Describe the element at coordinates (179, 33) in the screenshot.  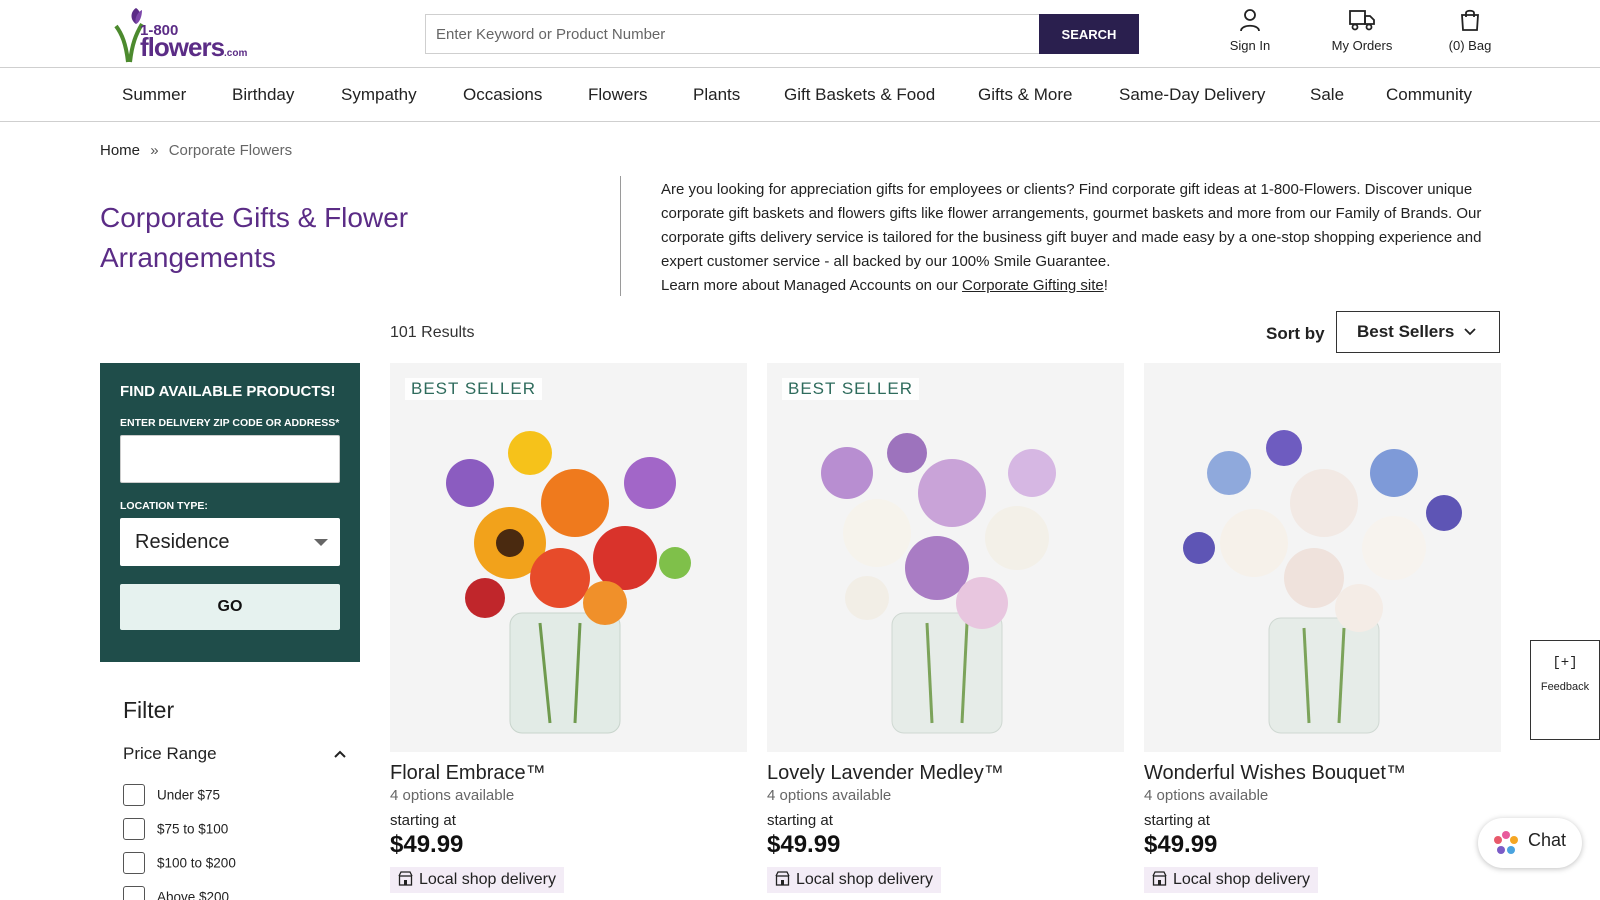
I see `site-logo: 1-800 flowers .com` at that location.